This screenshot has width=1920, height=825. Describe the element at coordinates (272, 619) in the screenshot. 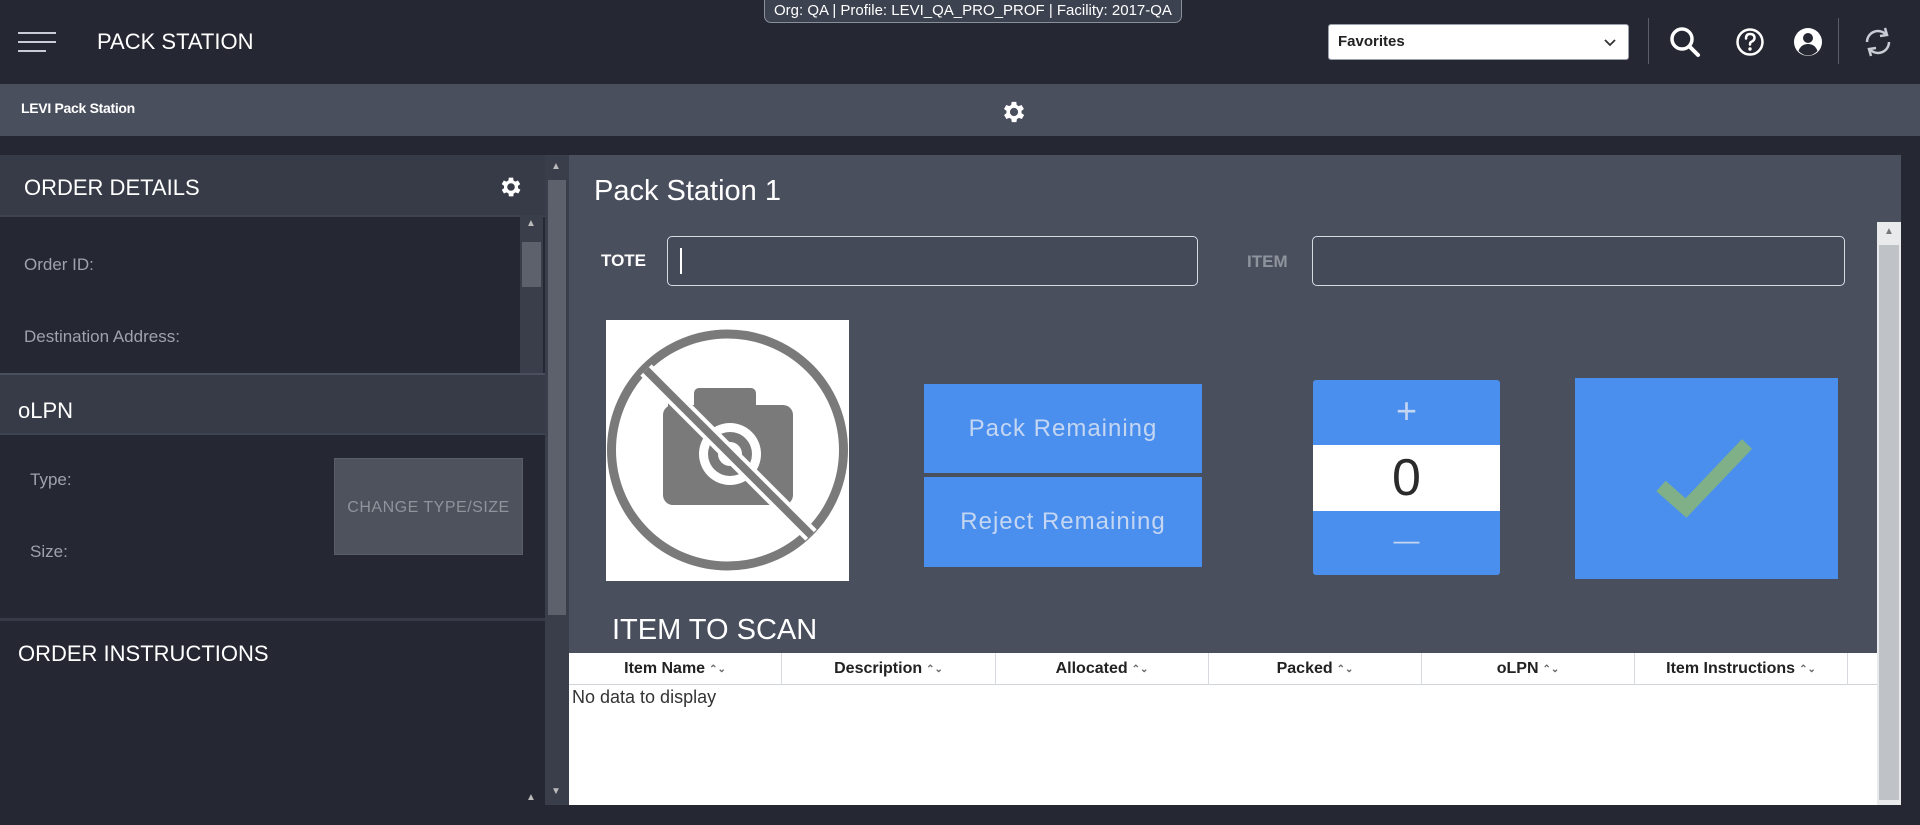

I see `section-divider` at that location.